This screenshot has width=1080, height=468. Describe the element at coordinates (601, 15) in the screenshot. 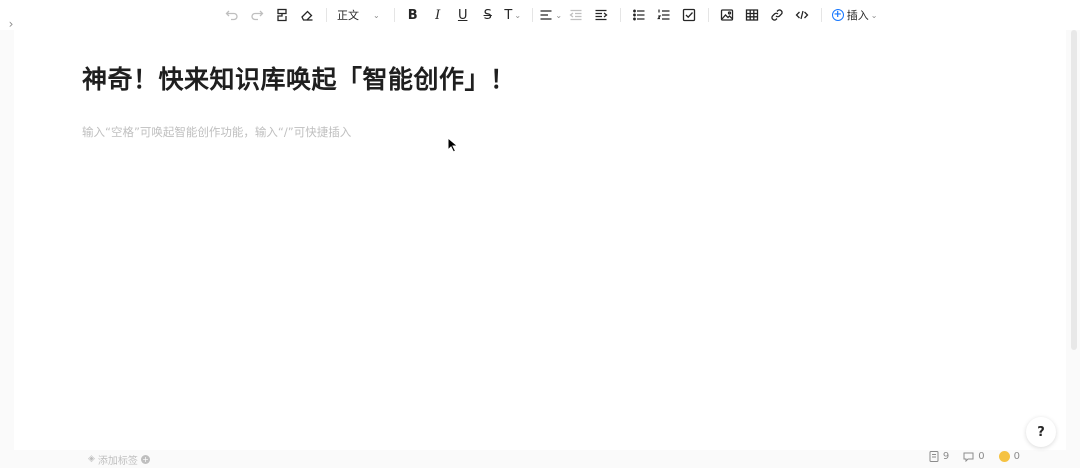

I see `indent-icon` at that location.